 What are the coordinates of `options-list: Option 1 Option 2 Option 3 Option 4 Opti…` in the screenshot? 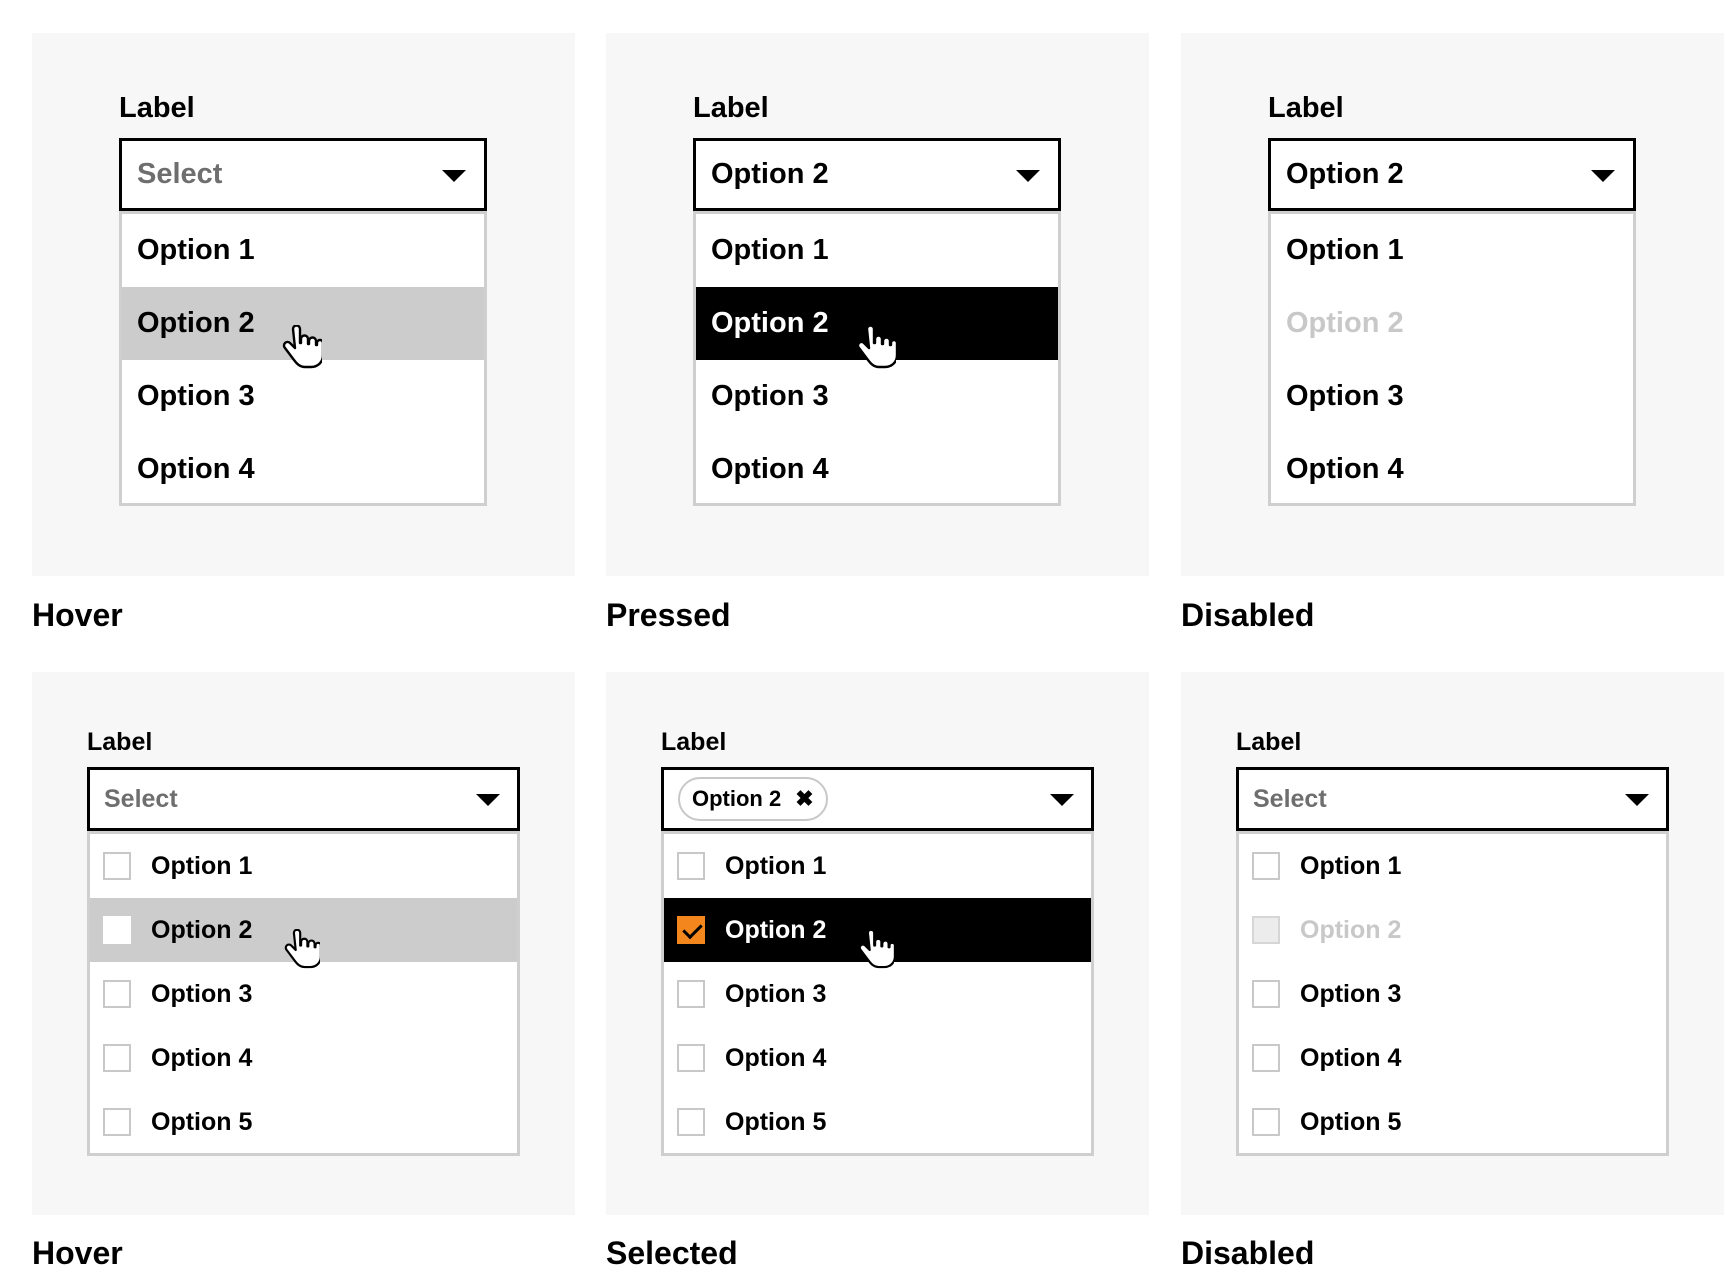 It's located at (303, 993).